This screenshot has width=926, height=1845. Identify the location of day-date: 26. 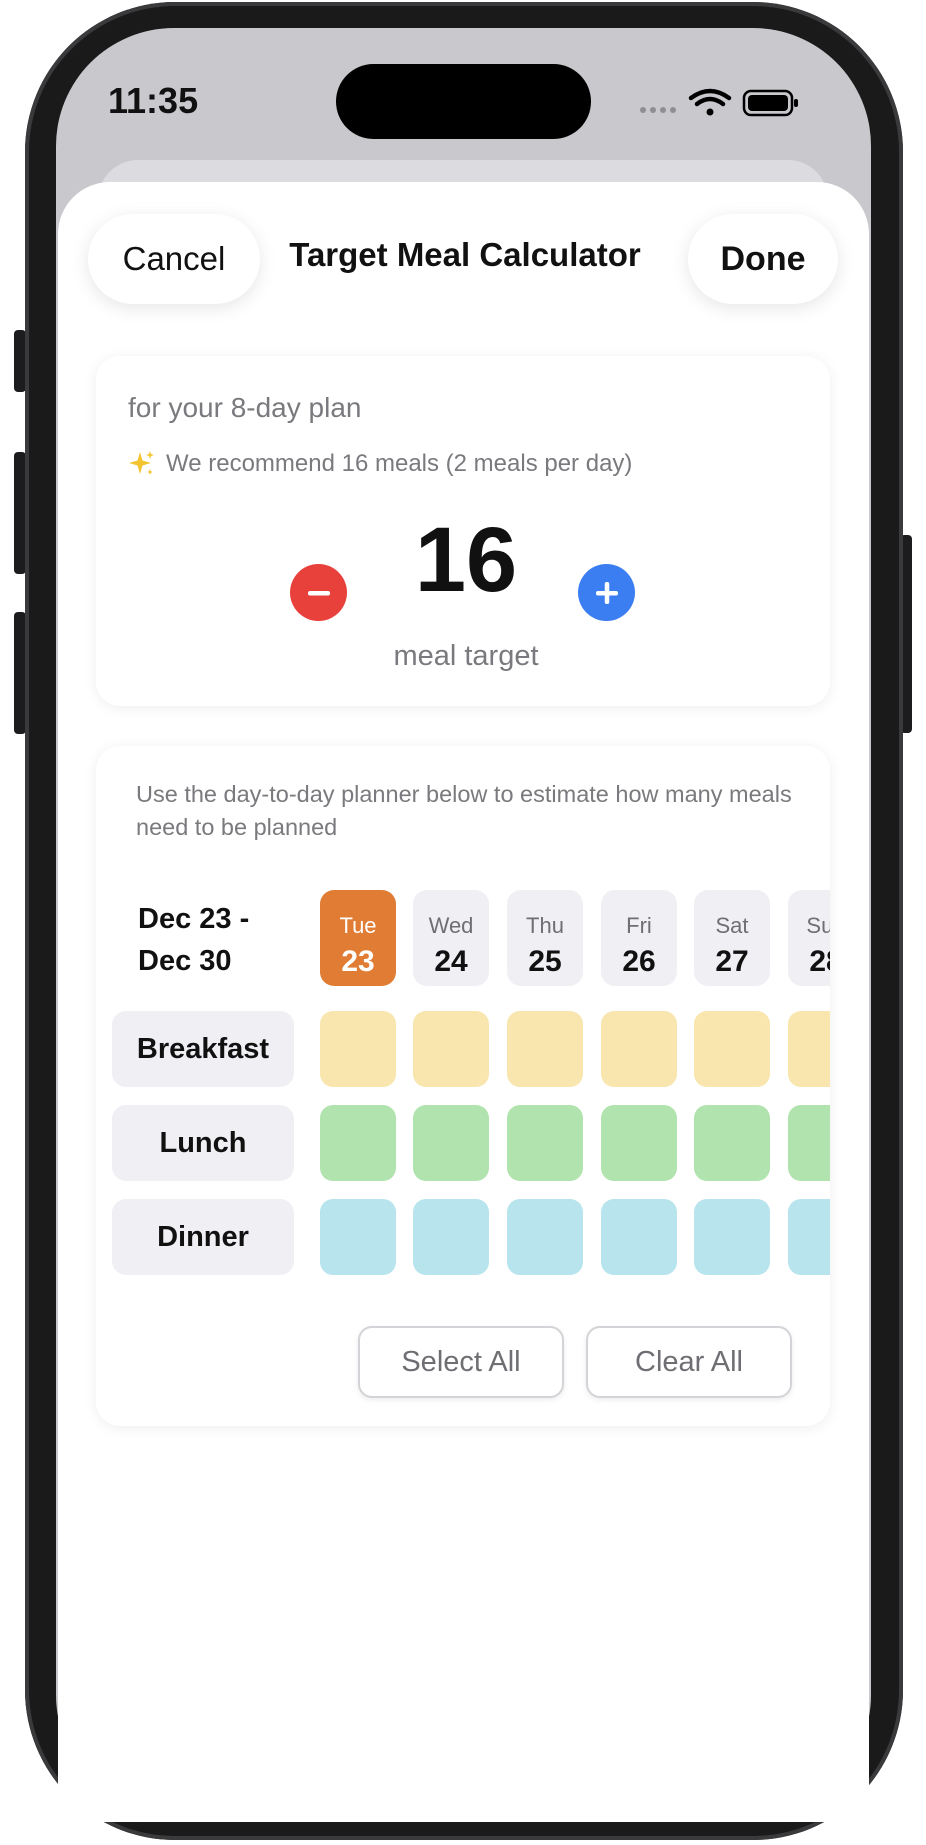
(639, 961).